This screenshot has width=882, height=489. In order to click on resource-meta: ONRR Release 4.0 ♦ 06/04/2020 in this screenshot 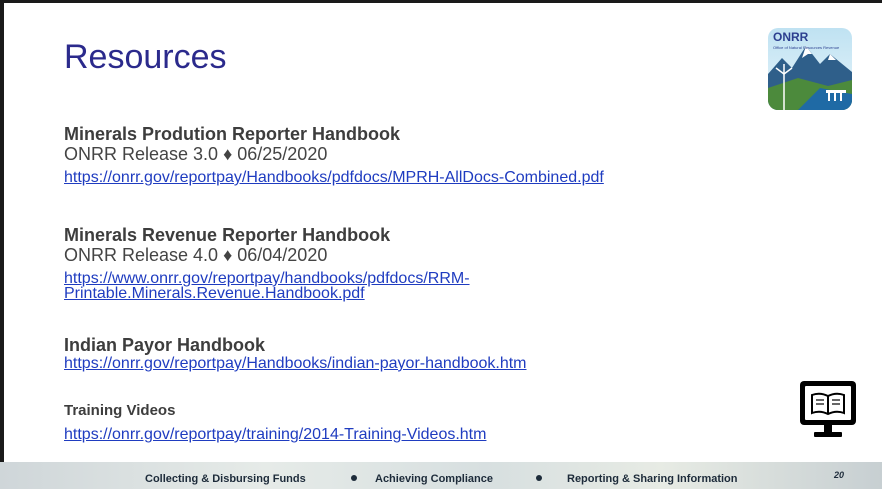, I will do `click(196, 255)`.